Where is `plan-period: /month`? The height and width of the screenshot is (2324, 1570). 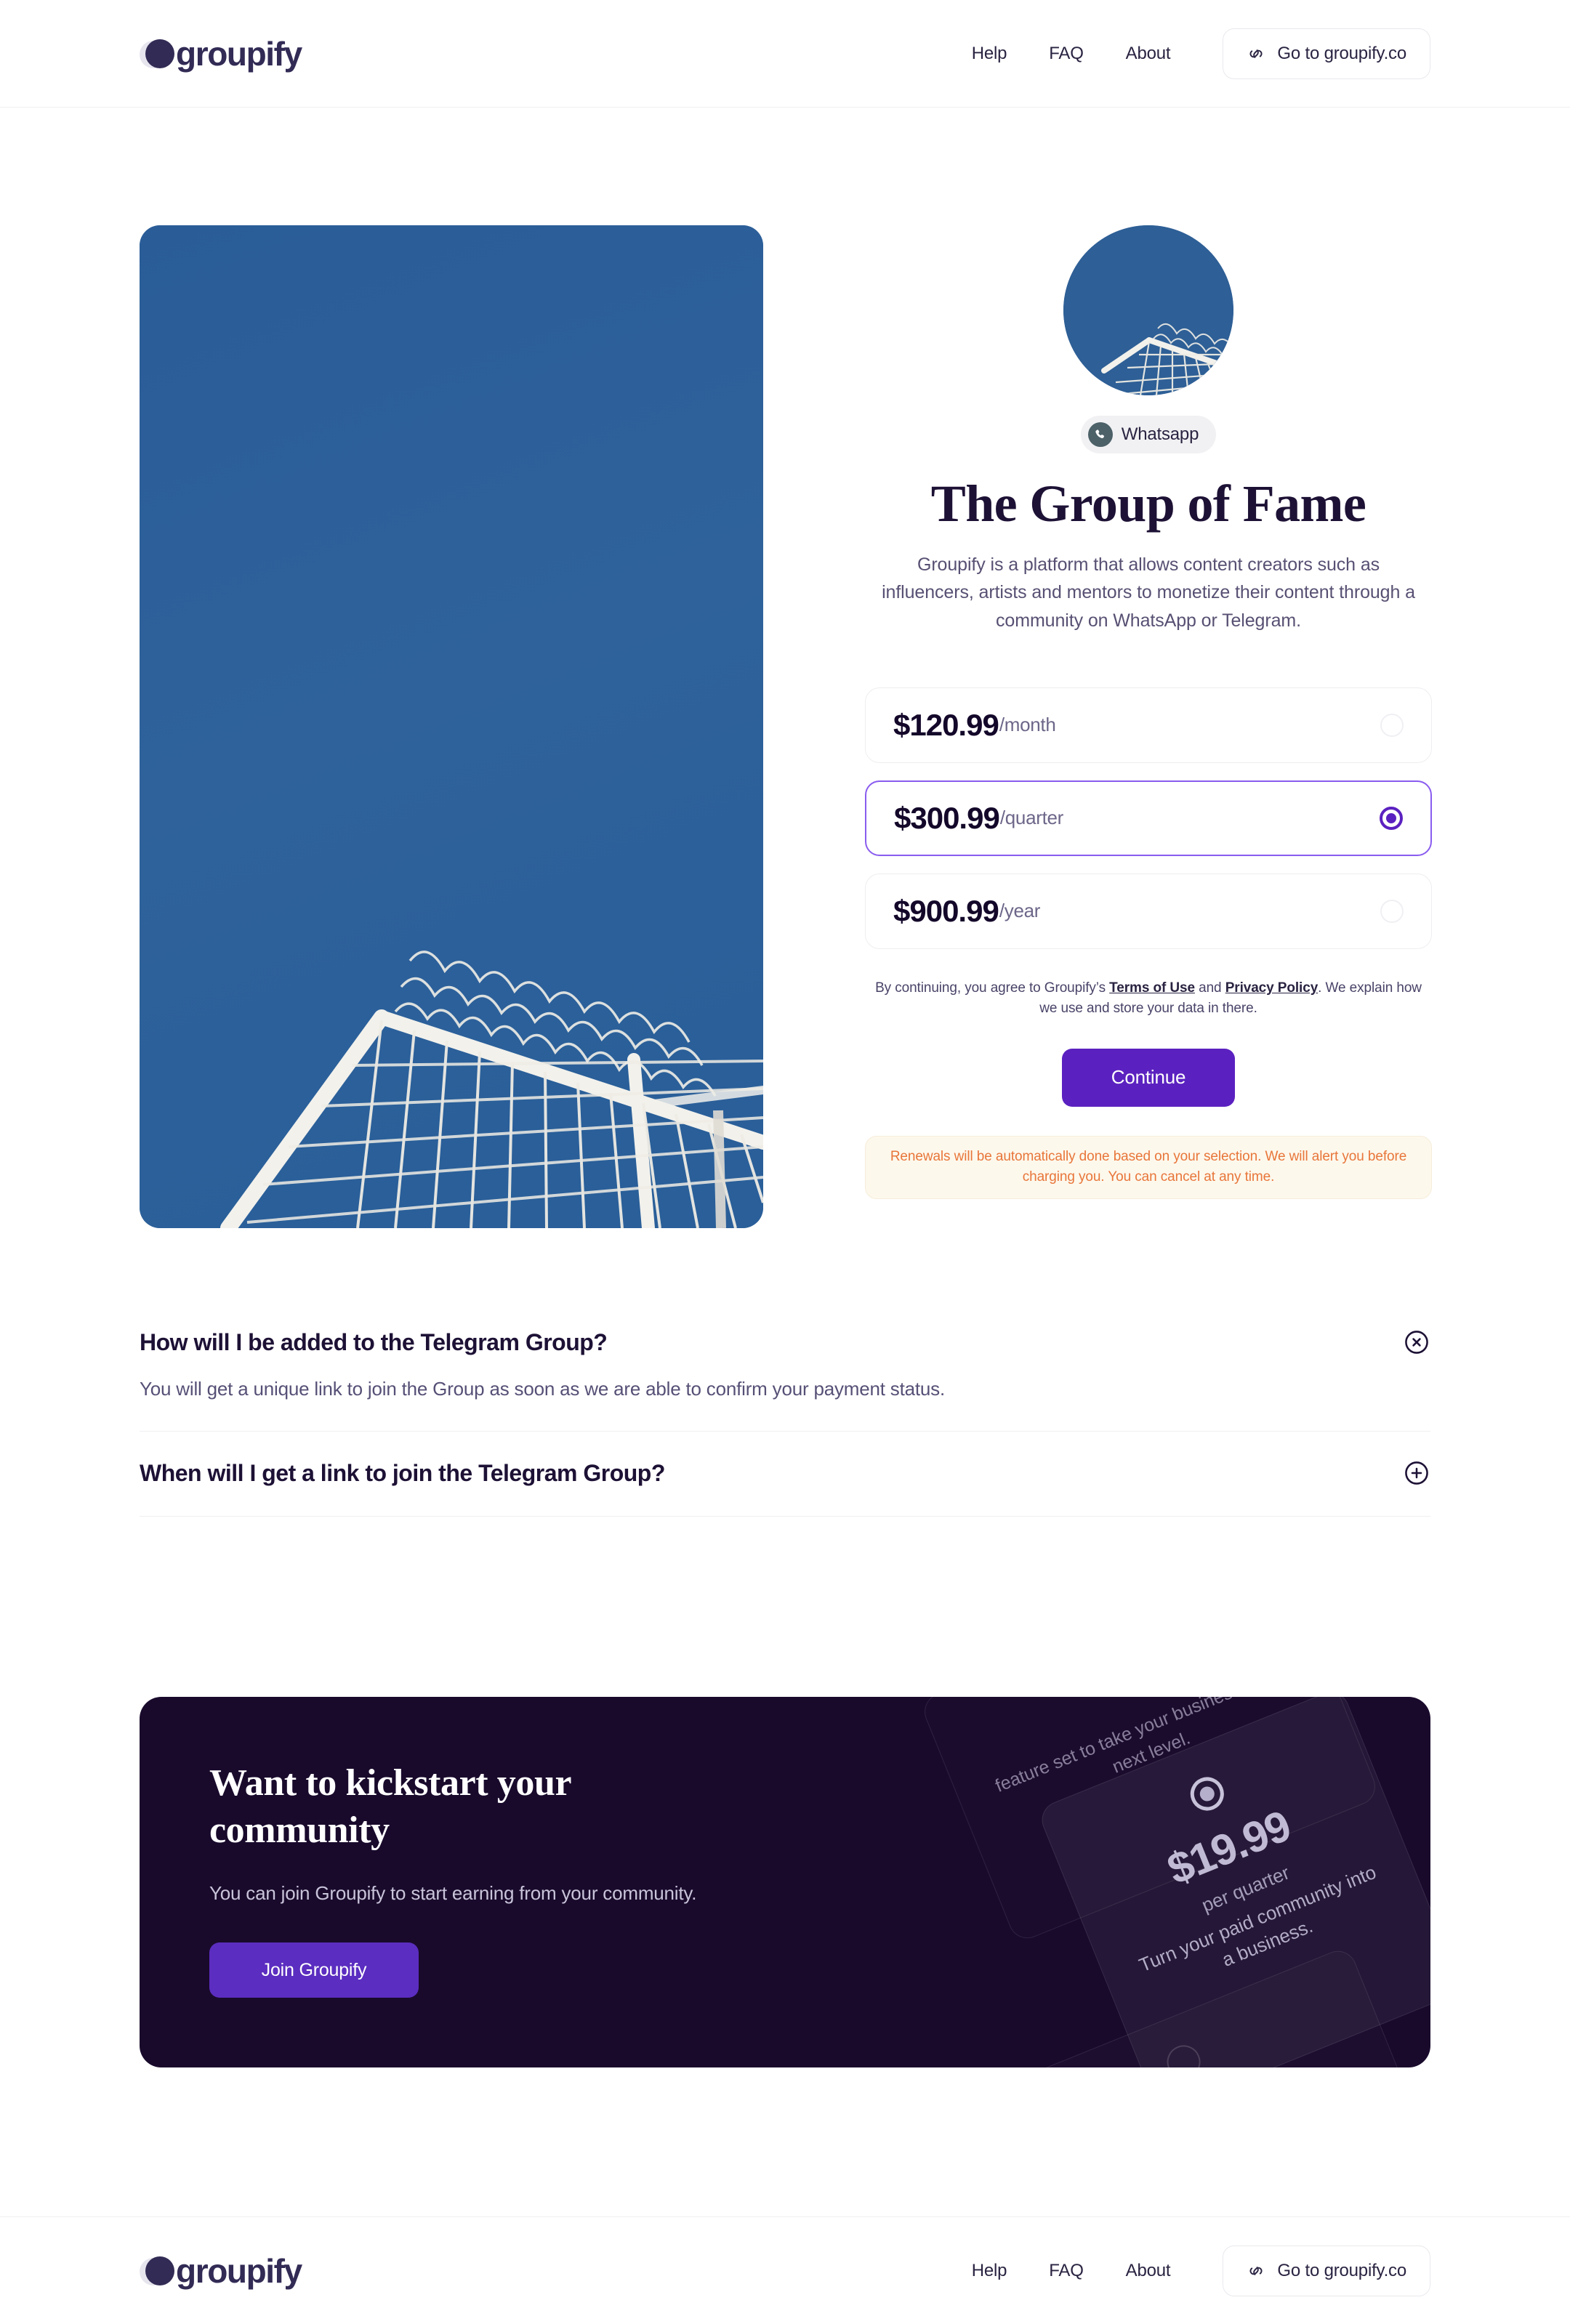 plan-period: /month is located at coordinates (1027, 725).